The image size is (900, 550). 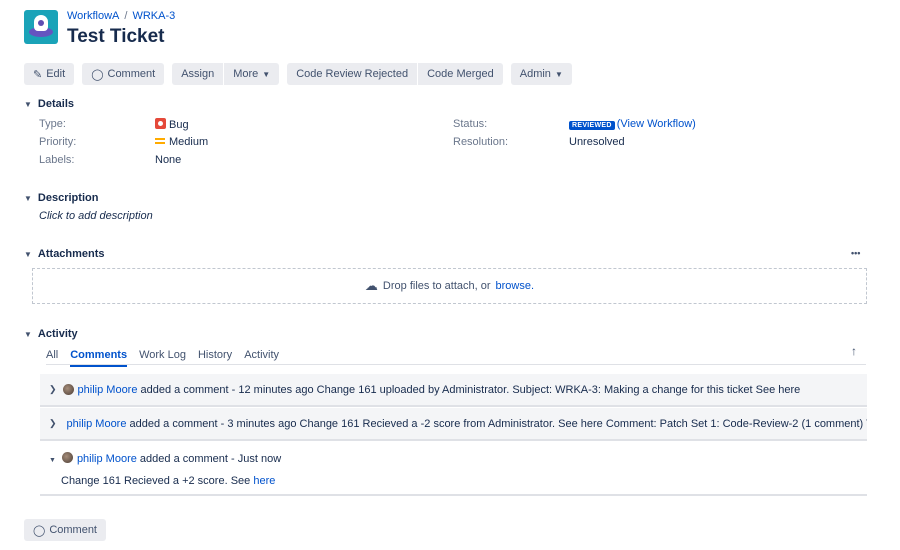 I want to click on comment-button: ◯ Comment, so click(x=123, y=74).